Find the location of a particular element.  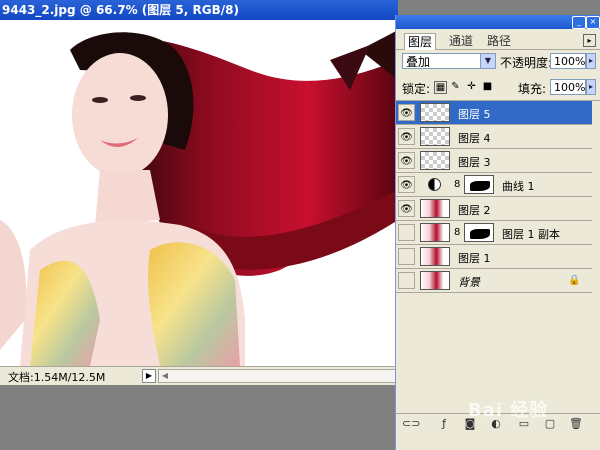

fill-label: 填充: is located at coordinates (532, 89).